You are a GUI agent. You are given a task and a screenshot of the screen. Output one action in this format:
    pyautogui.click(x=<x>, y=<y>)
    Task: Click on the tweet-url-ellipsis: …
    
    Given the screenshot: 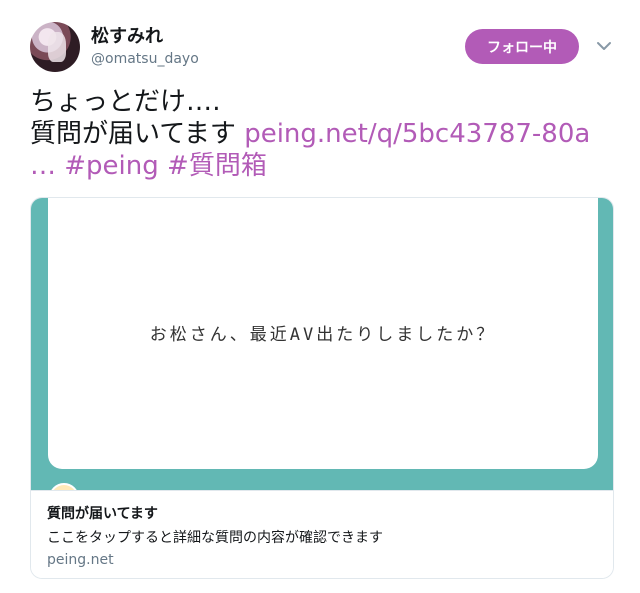 What is the action you would take?
    pyautogui.click(x=43, y=166)
    